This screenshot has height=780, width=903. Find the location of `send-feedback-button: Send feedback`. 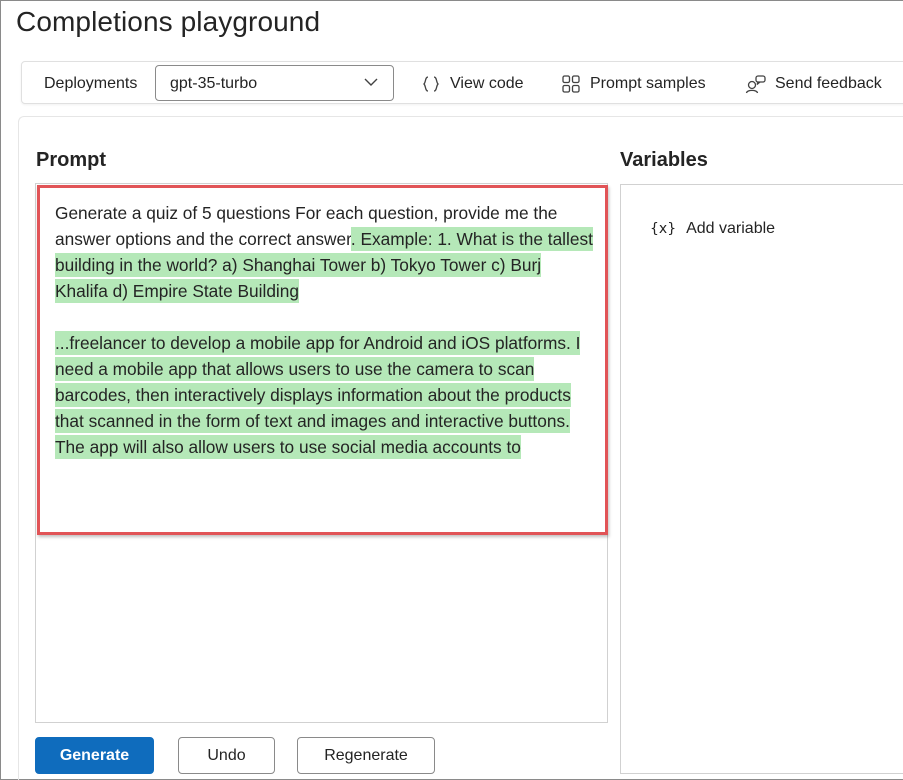

send-feedback-button: Send feedback is located at coordinates (813, 83).